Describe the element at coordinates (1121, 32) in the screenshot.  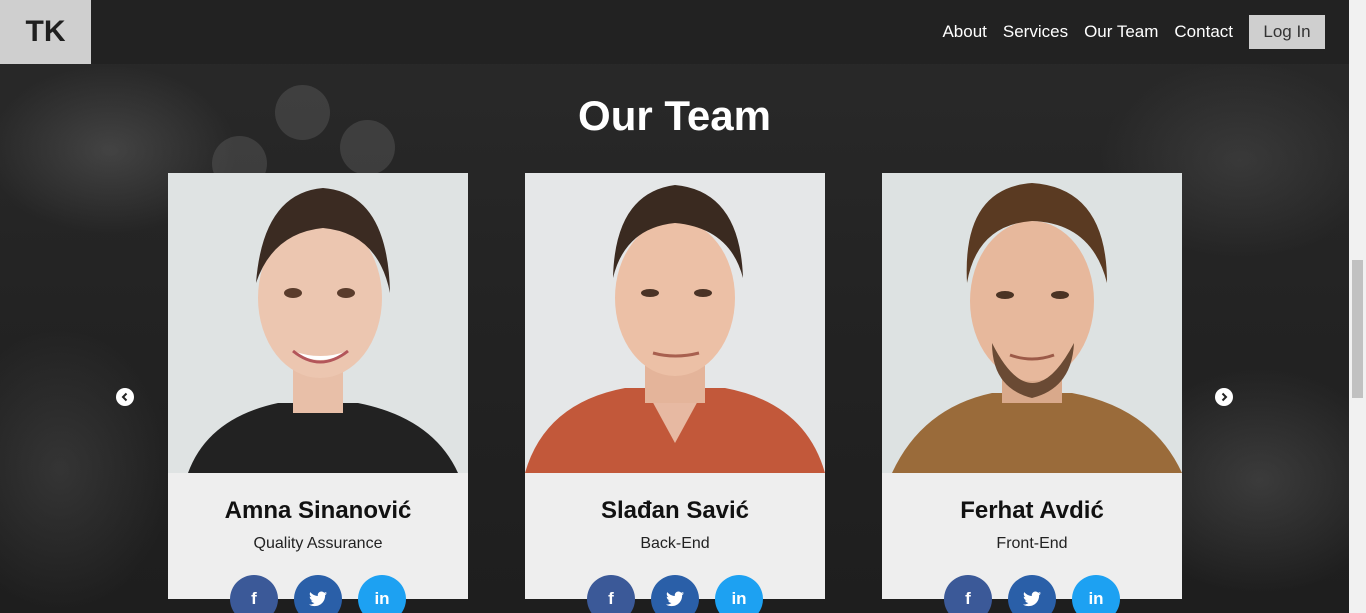
I see `nav-link-our-team: Our Team` at that location.